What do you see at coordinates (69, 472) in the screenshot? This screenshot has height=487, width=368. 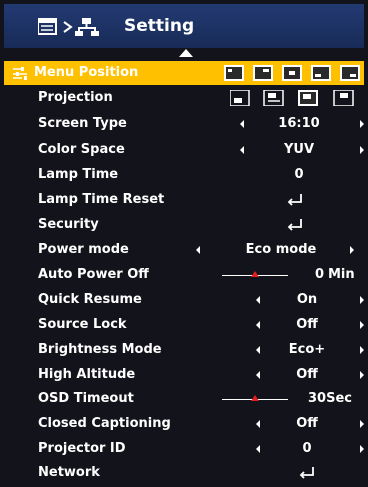 I see `menu-item-label: Network` at bounding box center [69, 472].